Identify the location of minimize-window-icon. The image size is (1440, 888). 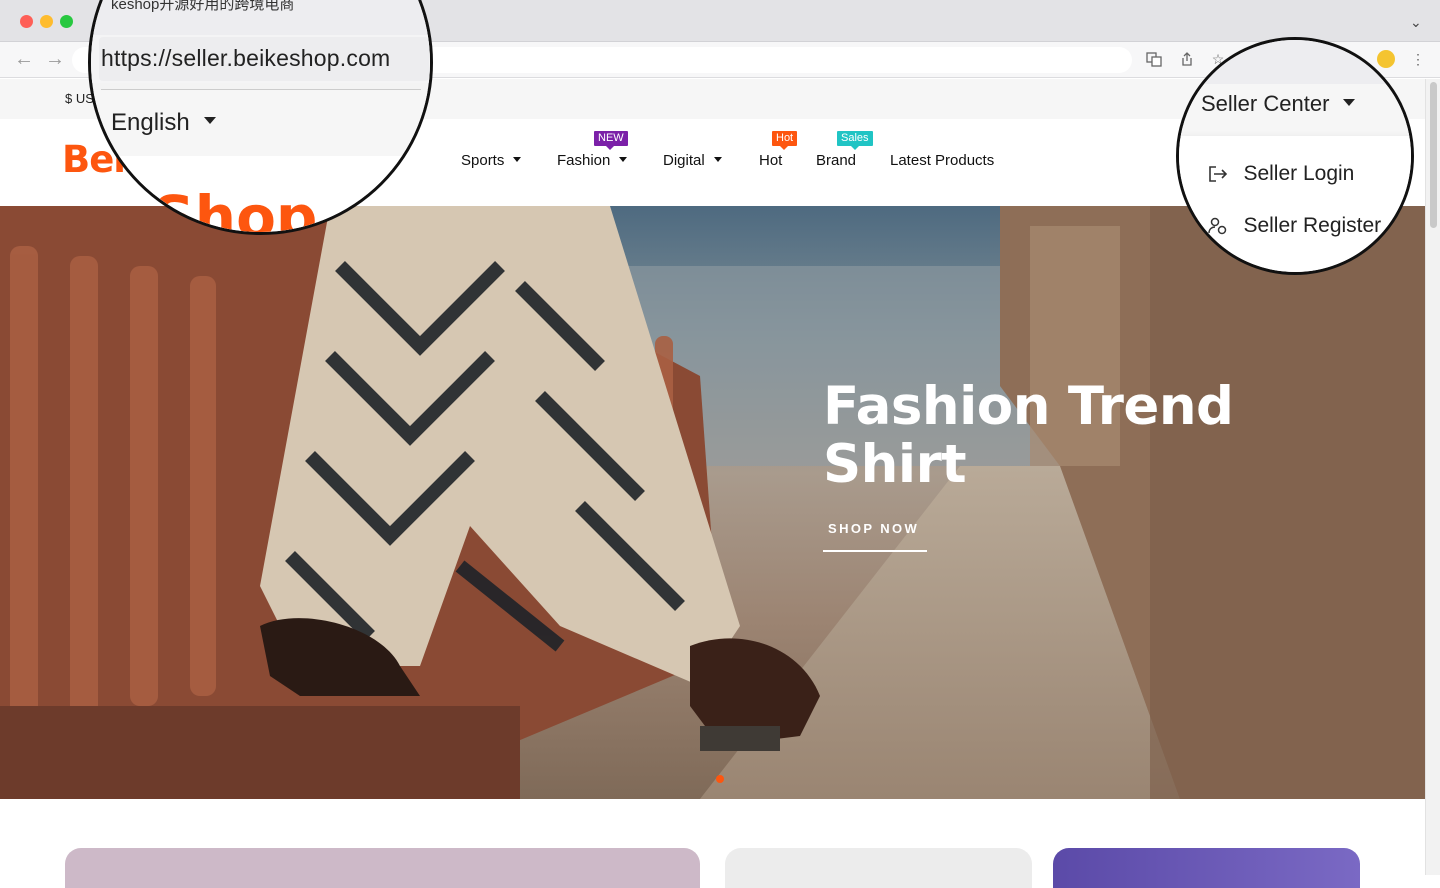
(46, 21).